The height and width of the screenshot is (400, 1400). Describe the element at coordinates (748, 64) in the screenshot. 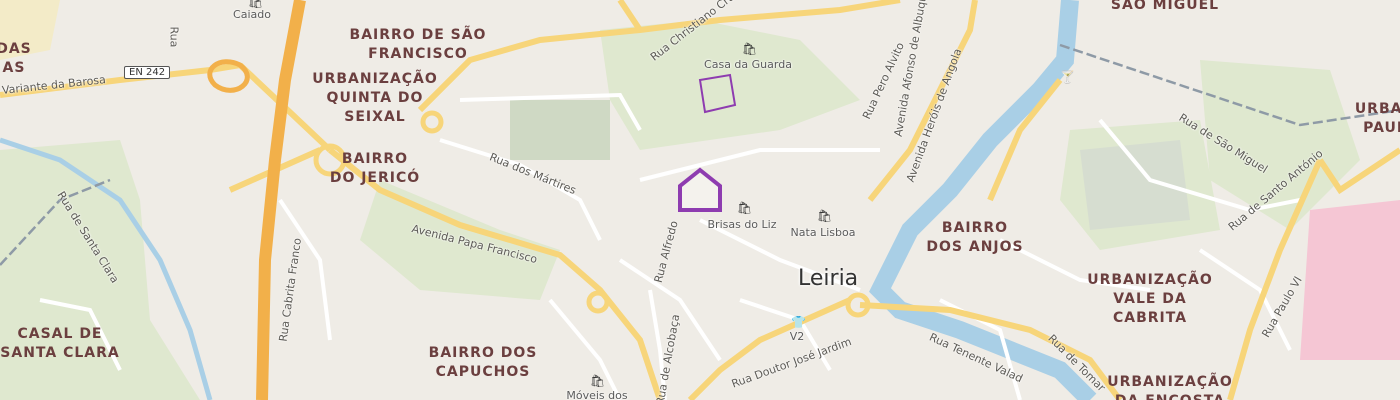

I see `poi-casa-da-guarda: Casa da Guarda` at that location.